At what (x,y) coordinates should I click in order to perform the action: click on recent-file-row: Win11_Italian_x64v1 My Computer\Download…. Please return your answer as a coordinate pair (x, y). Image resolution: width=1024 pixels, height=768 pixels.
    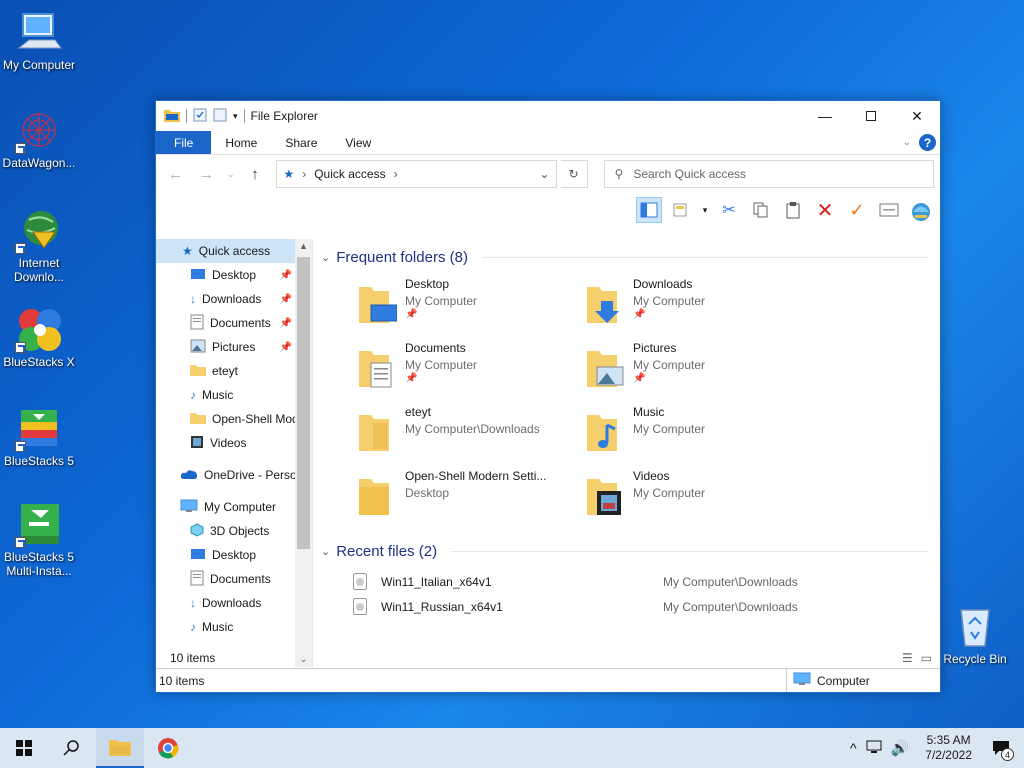
    Looking at the image, I should click on (646, 581).